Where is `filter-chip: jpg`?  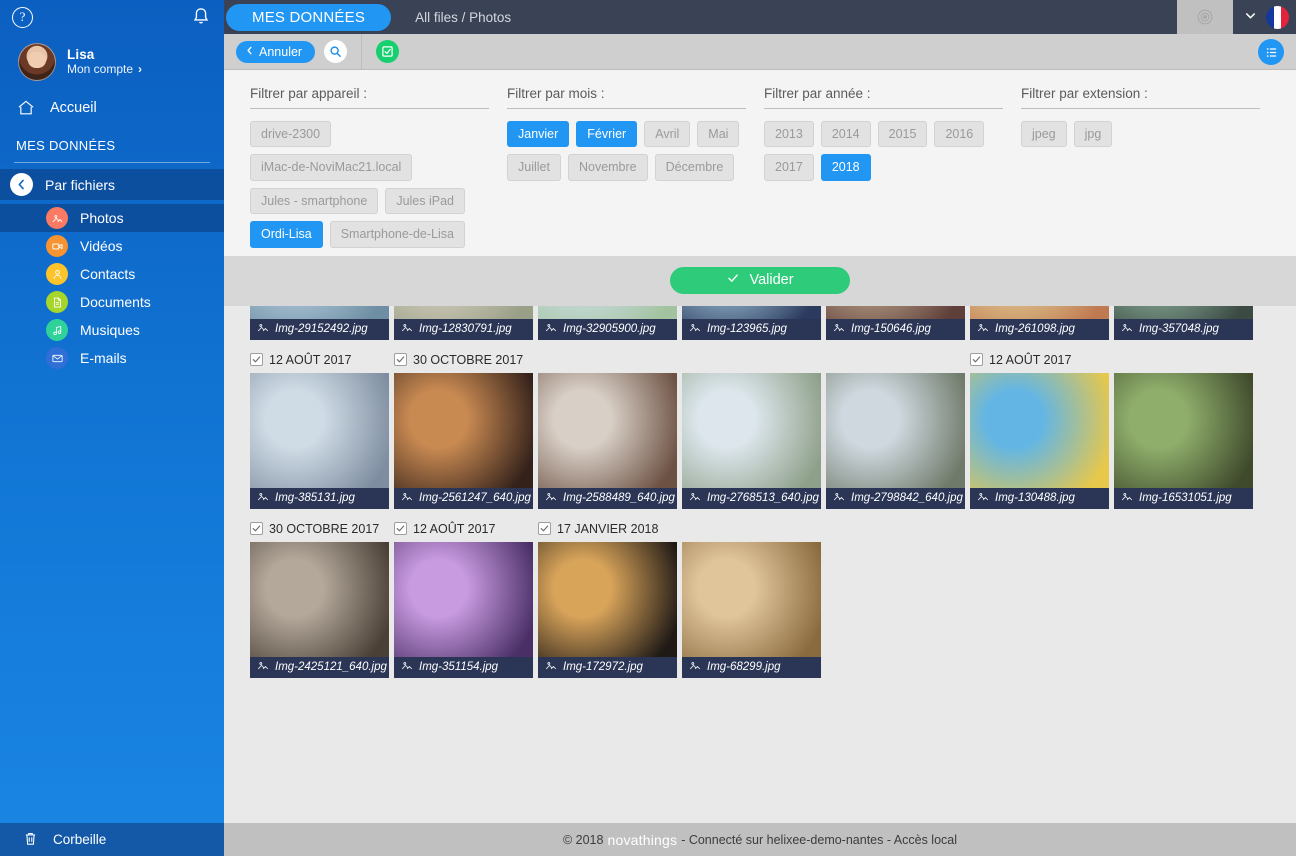
filter-chip: jpg is located at coordinates (1093, 134).